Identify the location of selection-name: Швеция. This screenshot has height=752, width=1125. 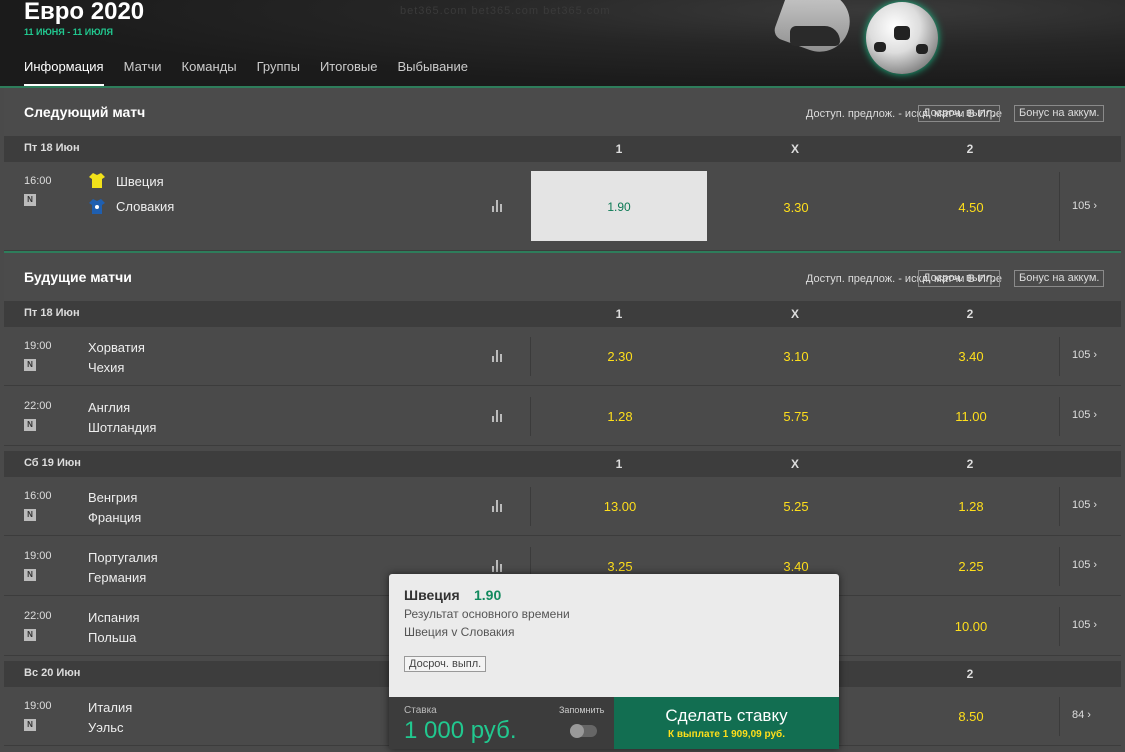
(432, 595).